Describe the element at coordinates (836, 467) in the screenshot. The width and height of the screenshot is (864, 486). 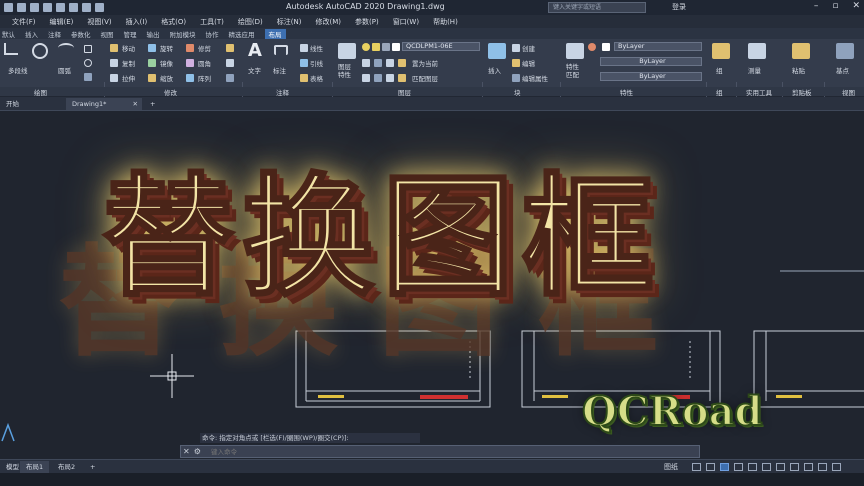
I see `menu-icon` at that location.